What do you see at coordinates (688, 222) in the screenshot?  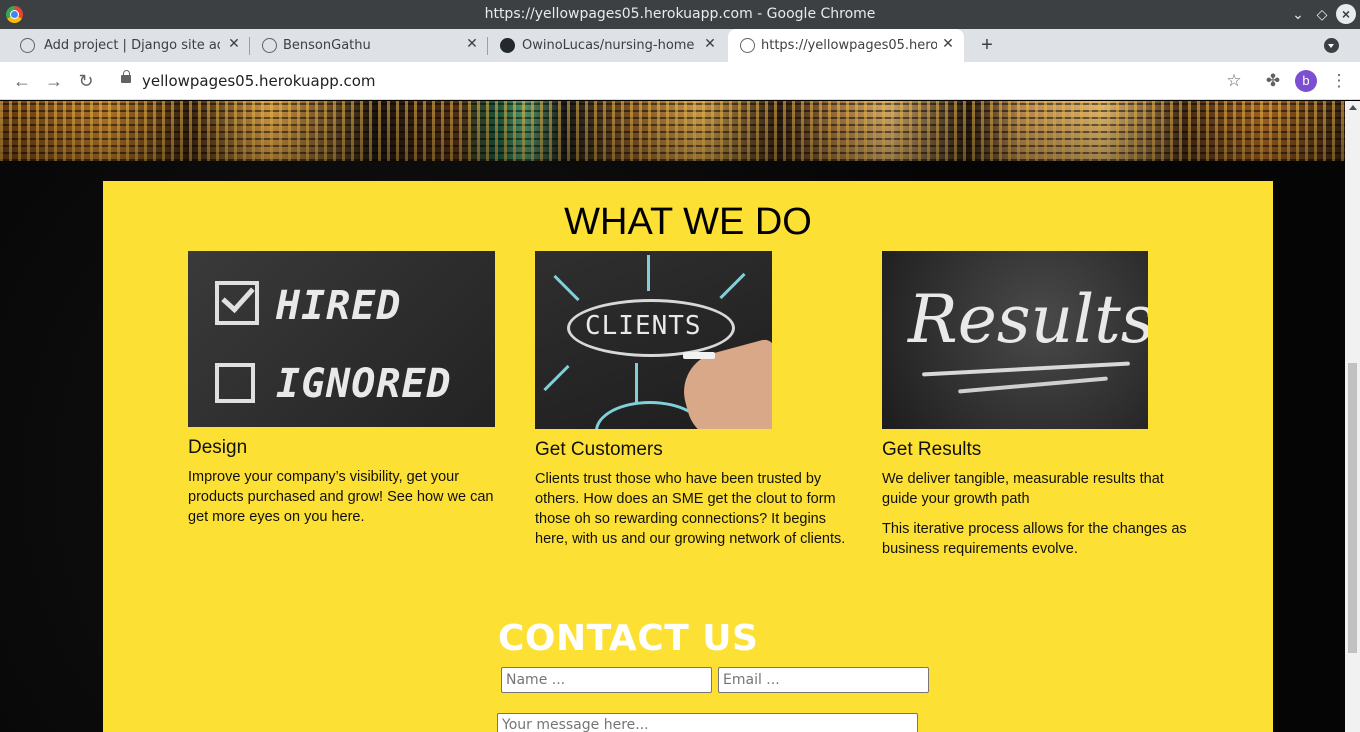 I see `section-title: WHAT WE DO` at bounding box center [688, 222].